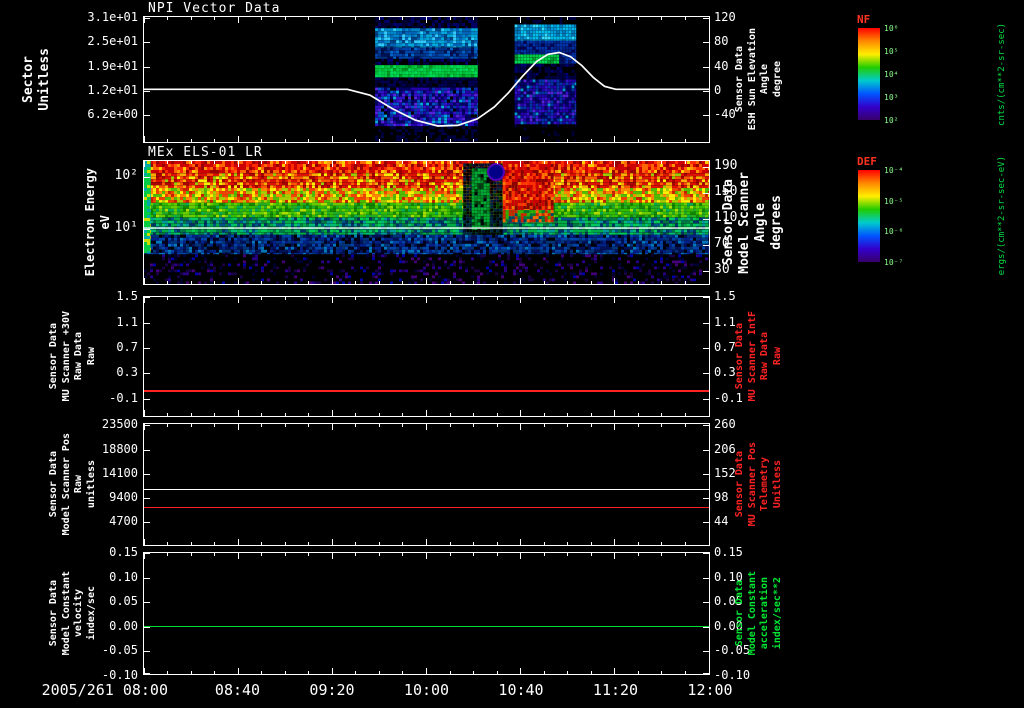 This screenshot has height=708, width=1024. I want to click on els-right-axis-label: Sensor Data Model Scanner Angle degrees, so click(753, 222).